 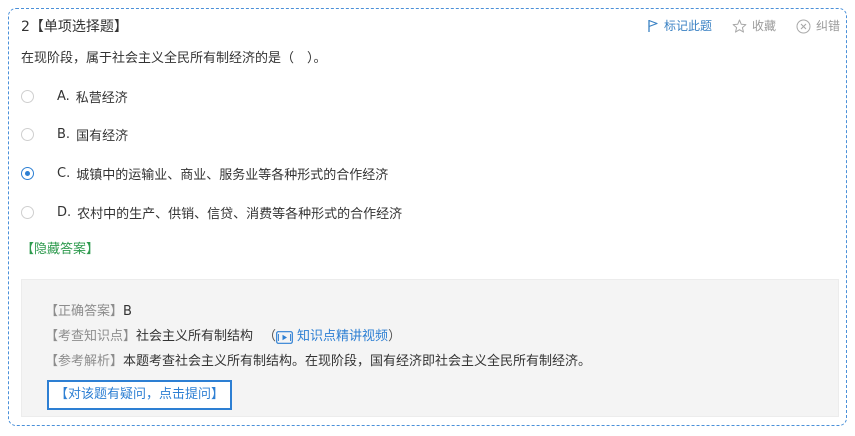 What do you see at coordinates (74, 134) in the screenshot?
I see `option-b: B. 国有经济` at bounding box center [74, 134].